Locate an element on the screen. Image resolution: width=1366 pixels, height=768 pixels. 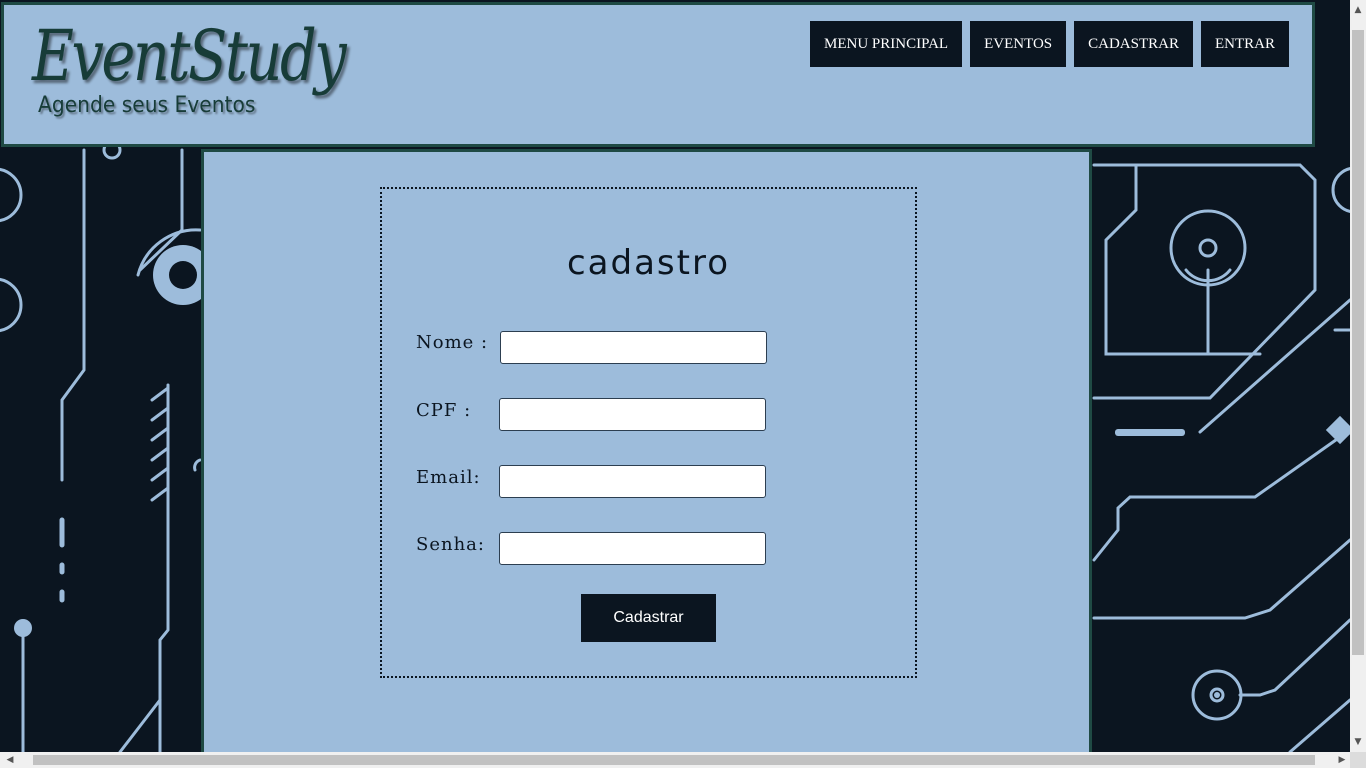
nome-input is located at coordinates (633, 347).